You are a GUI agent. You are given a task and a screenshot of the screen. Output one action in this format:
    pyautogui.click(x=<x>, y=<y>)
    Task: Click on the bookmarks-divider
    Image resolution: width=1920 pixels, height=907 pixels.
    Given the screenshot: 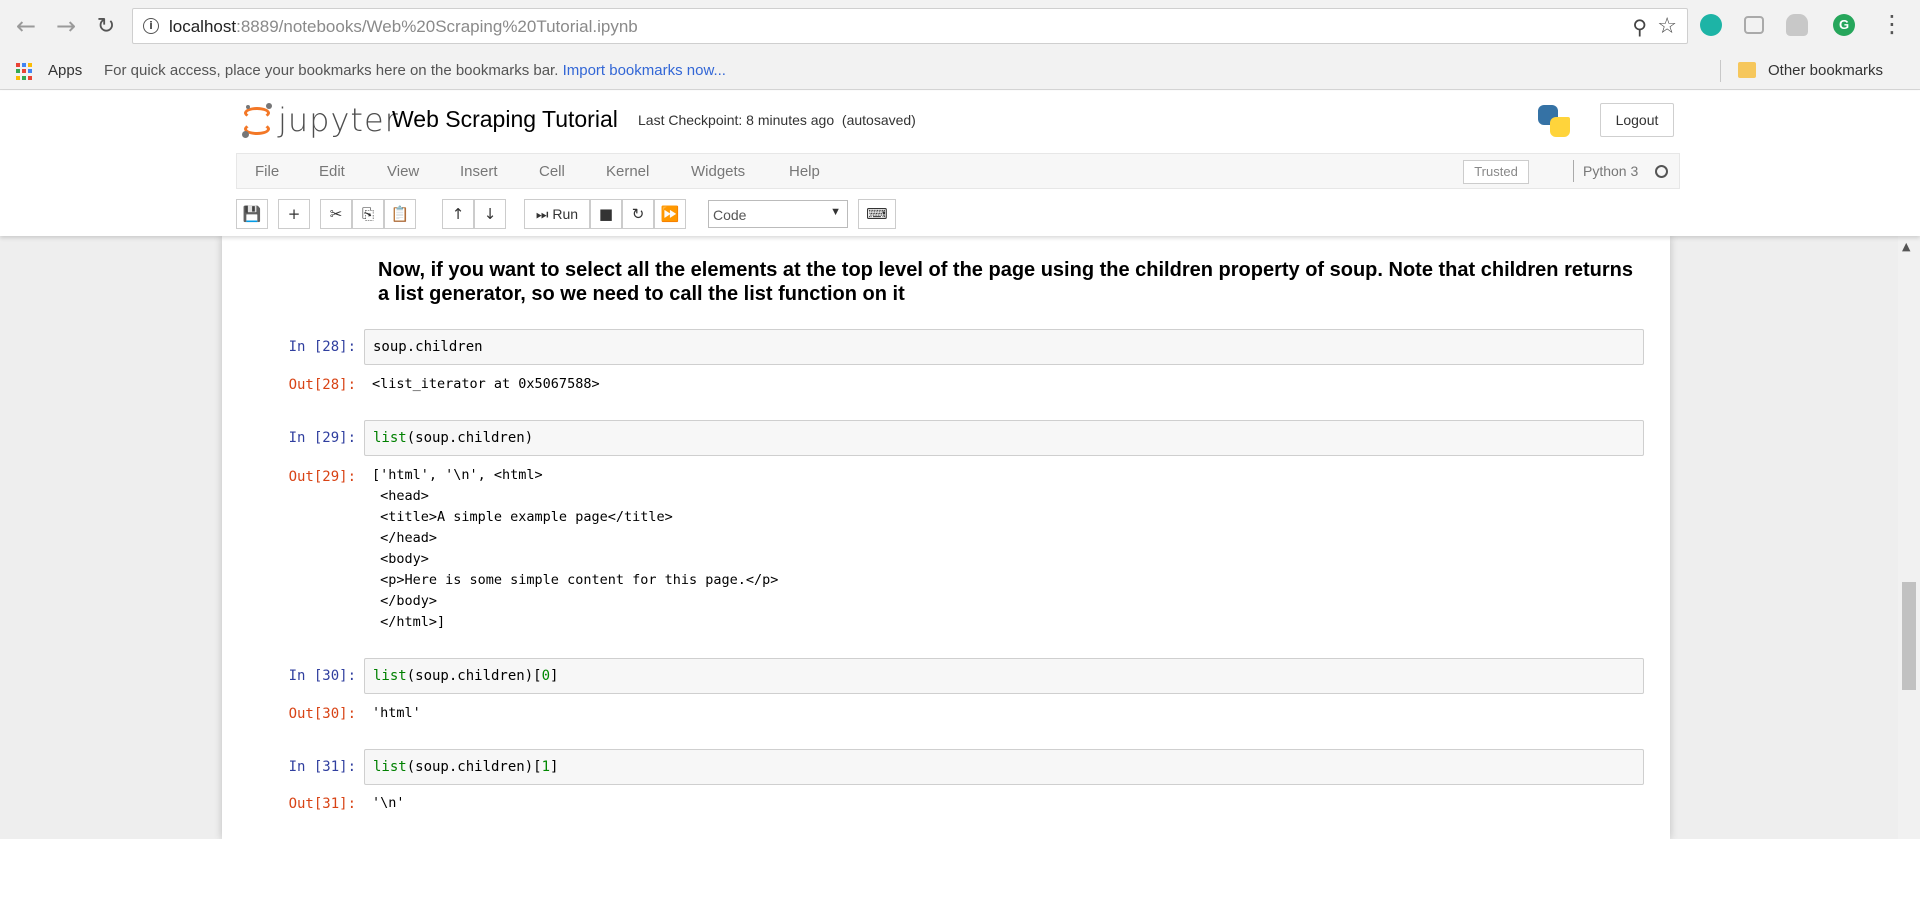 What is the action you would take?
    pyautogui.click(x=1720, y=71)
    